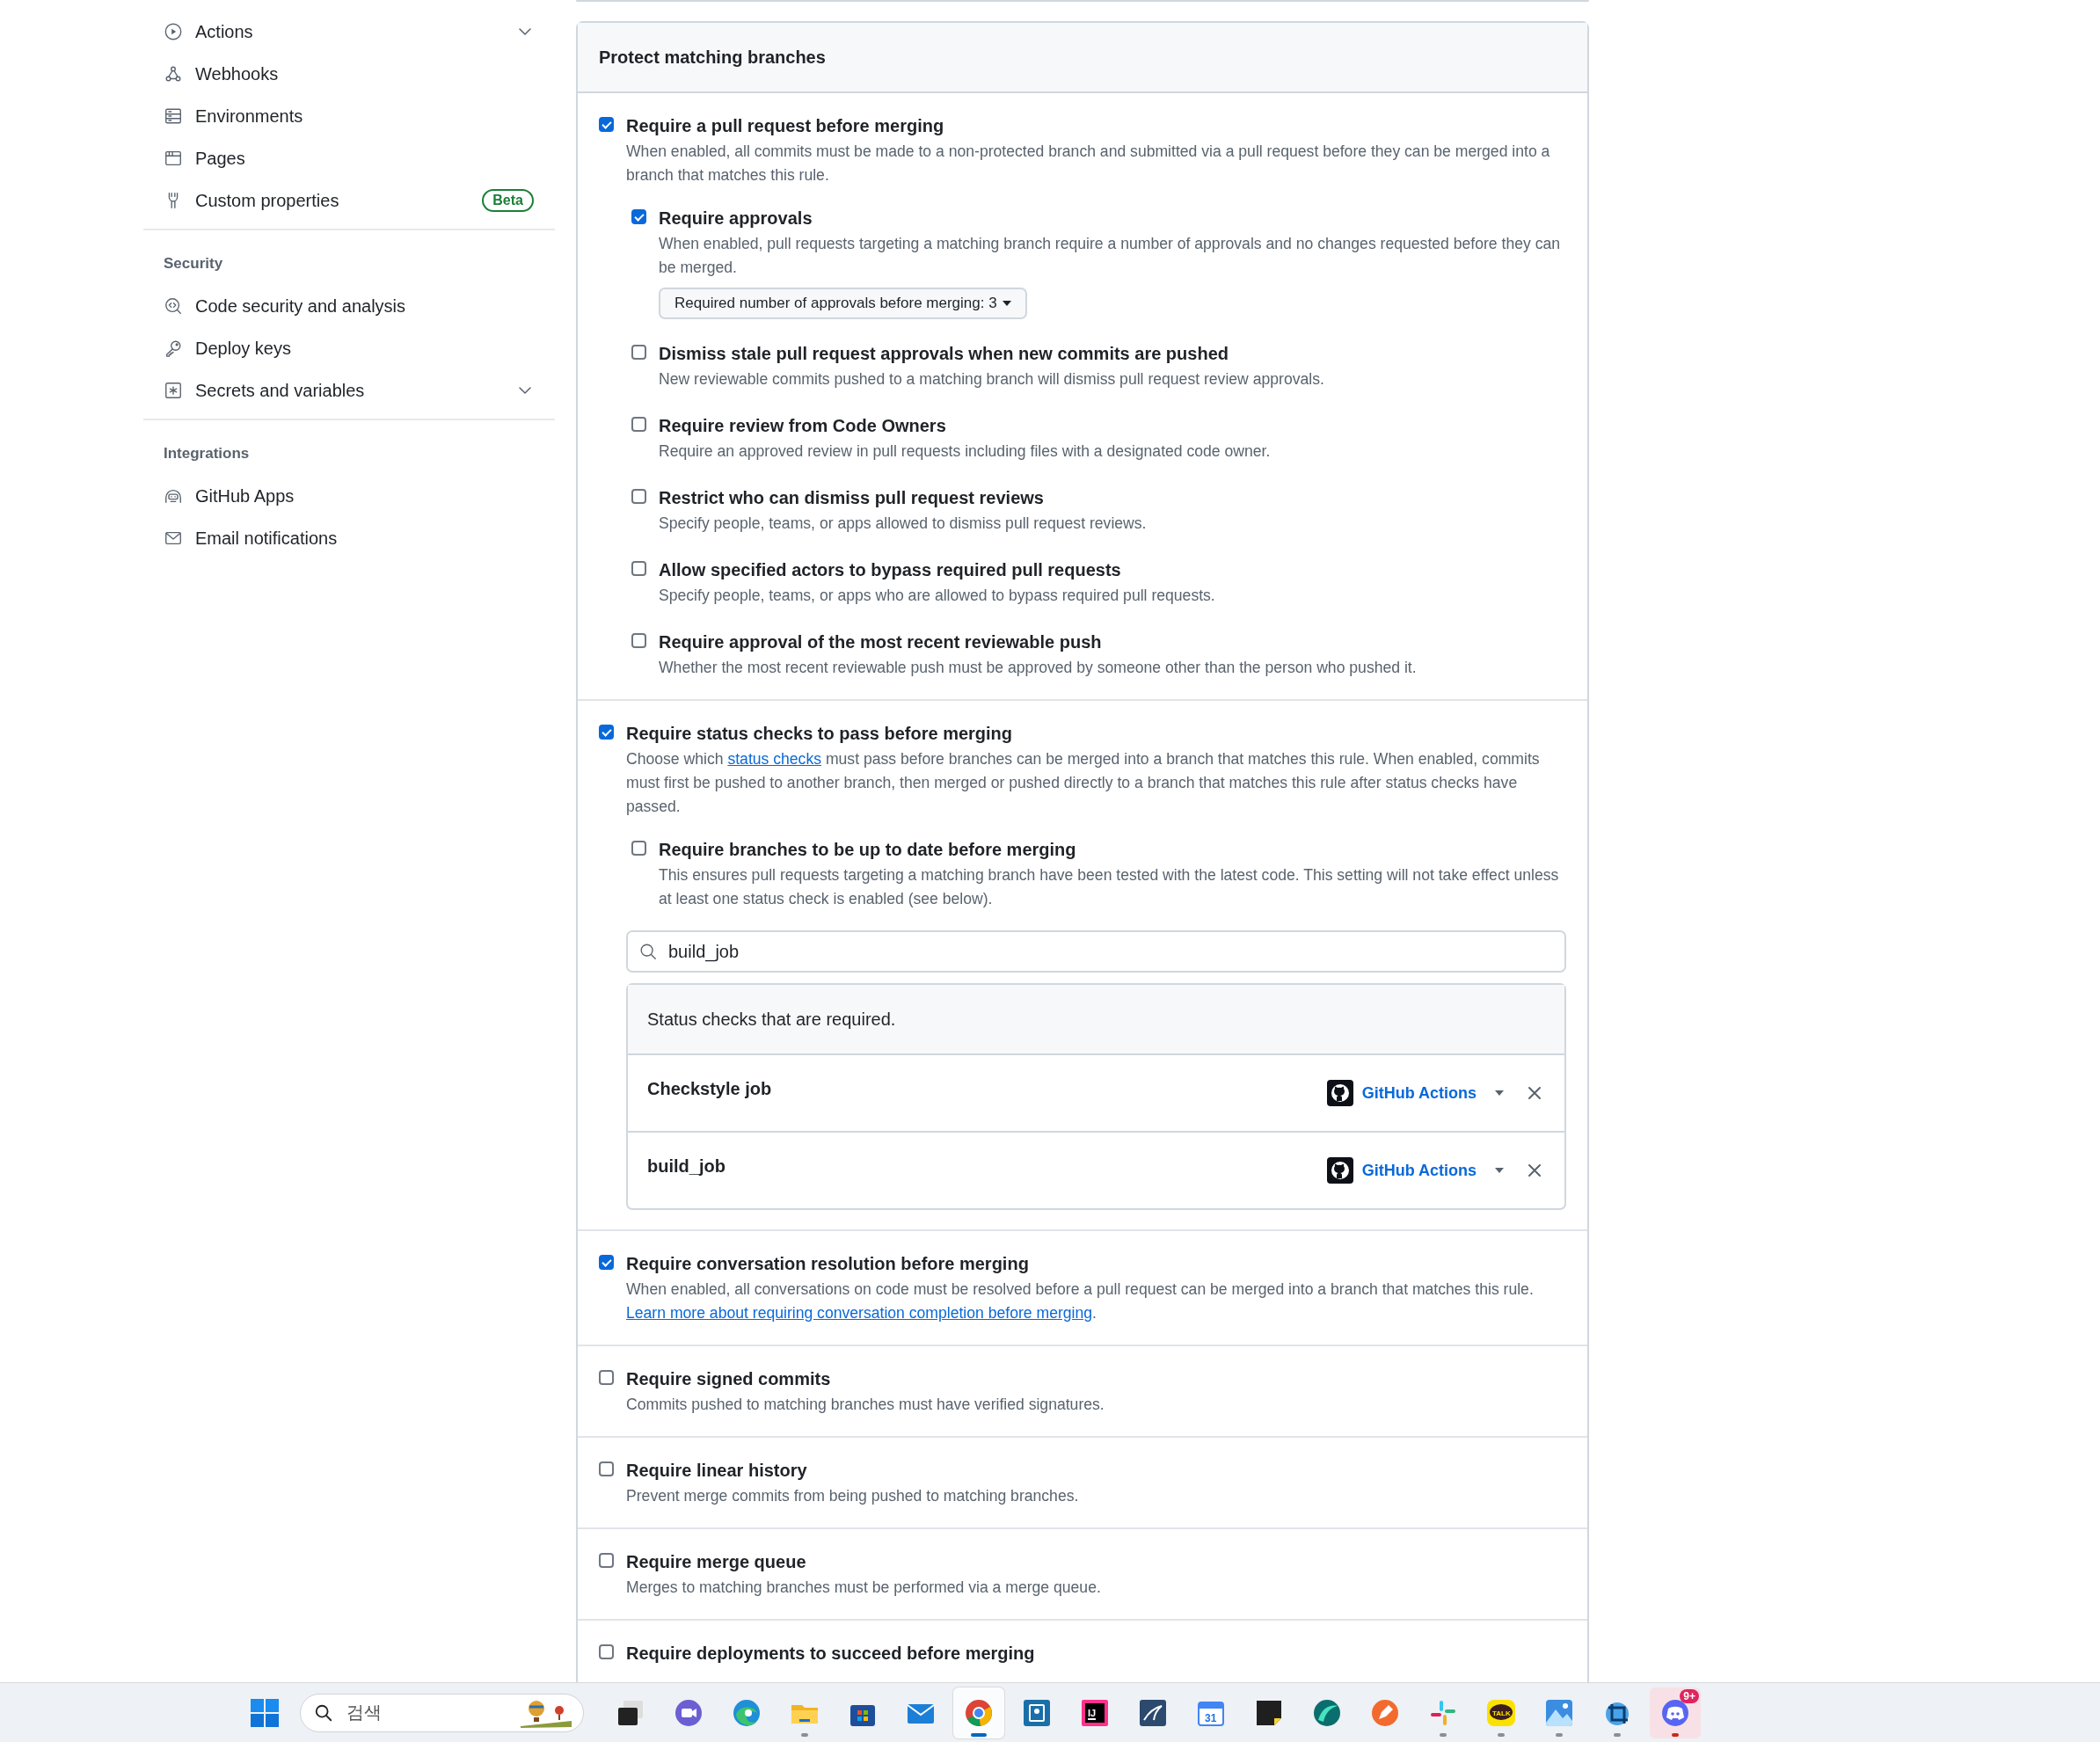 The width and height of the screenshot is (2100, 1742). Describe the element at coordinates (1676, 1712) in the screenshot. I see `taskbar-button: 9+` at that location.